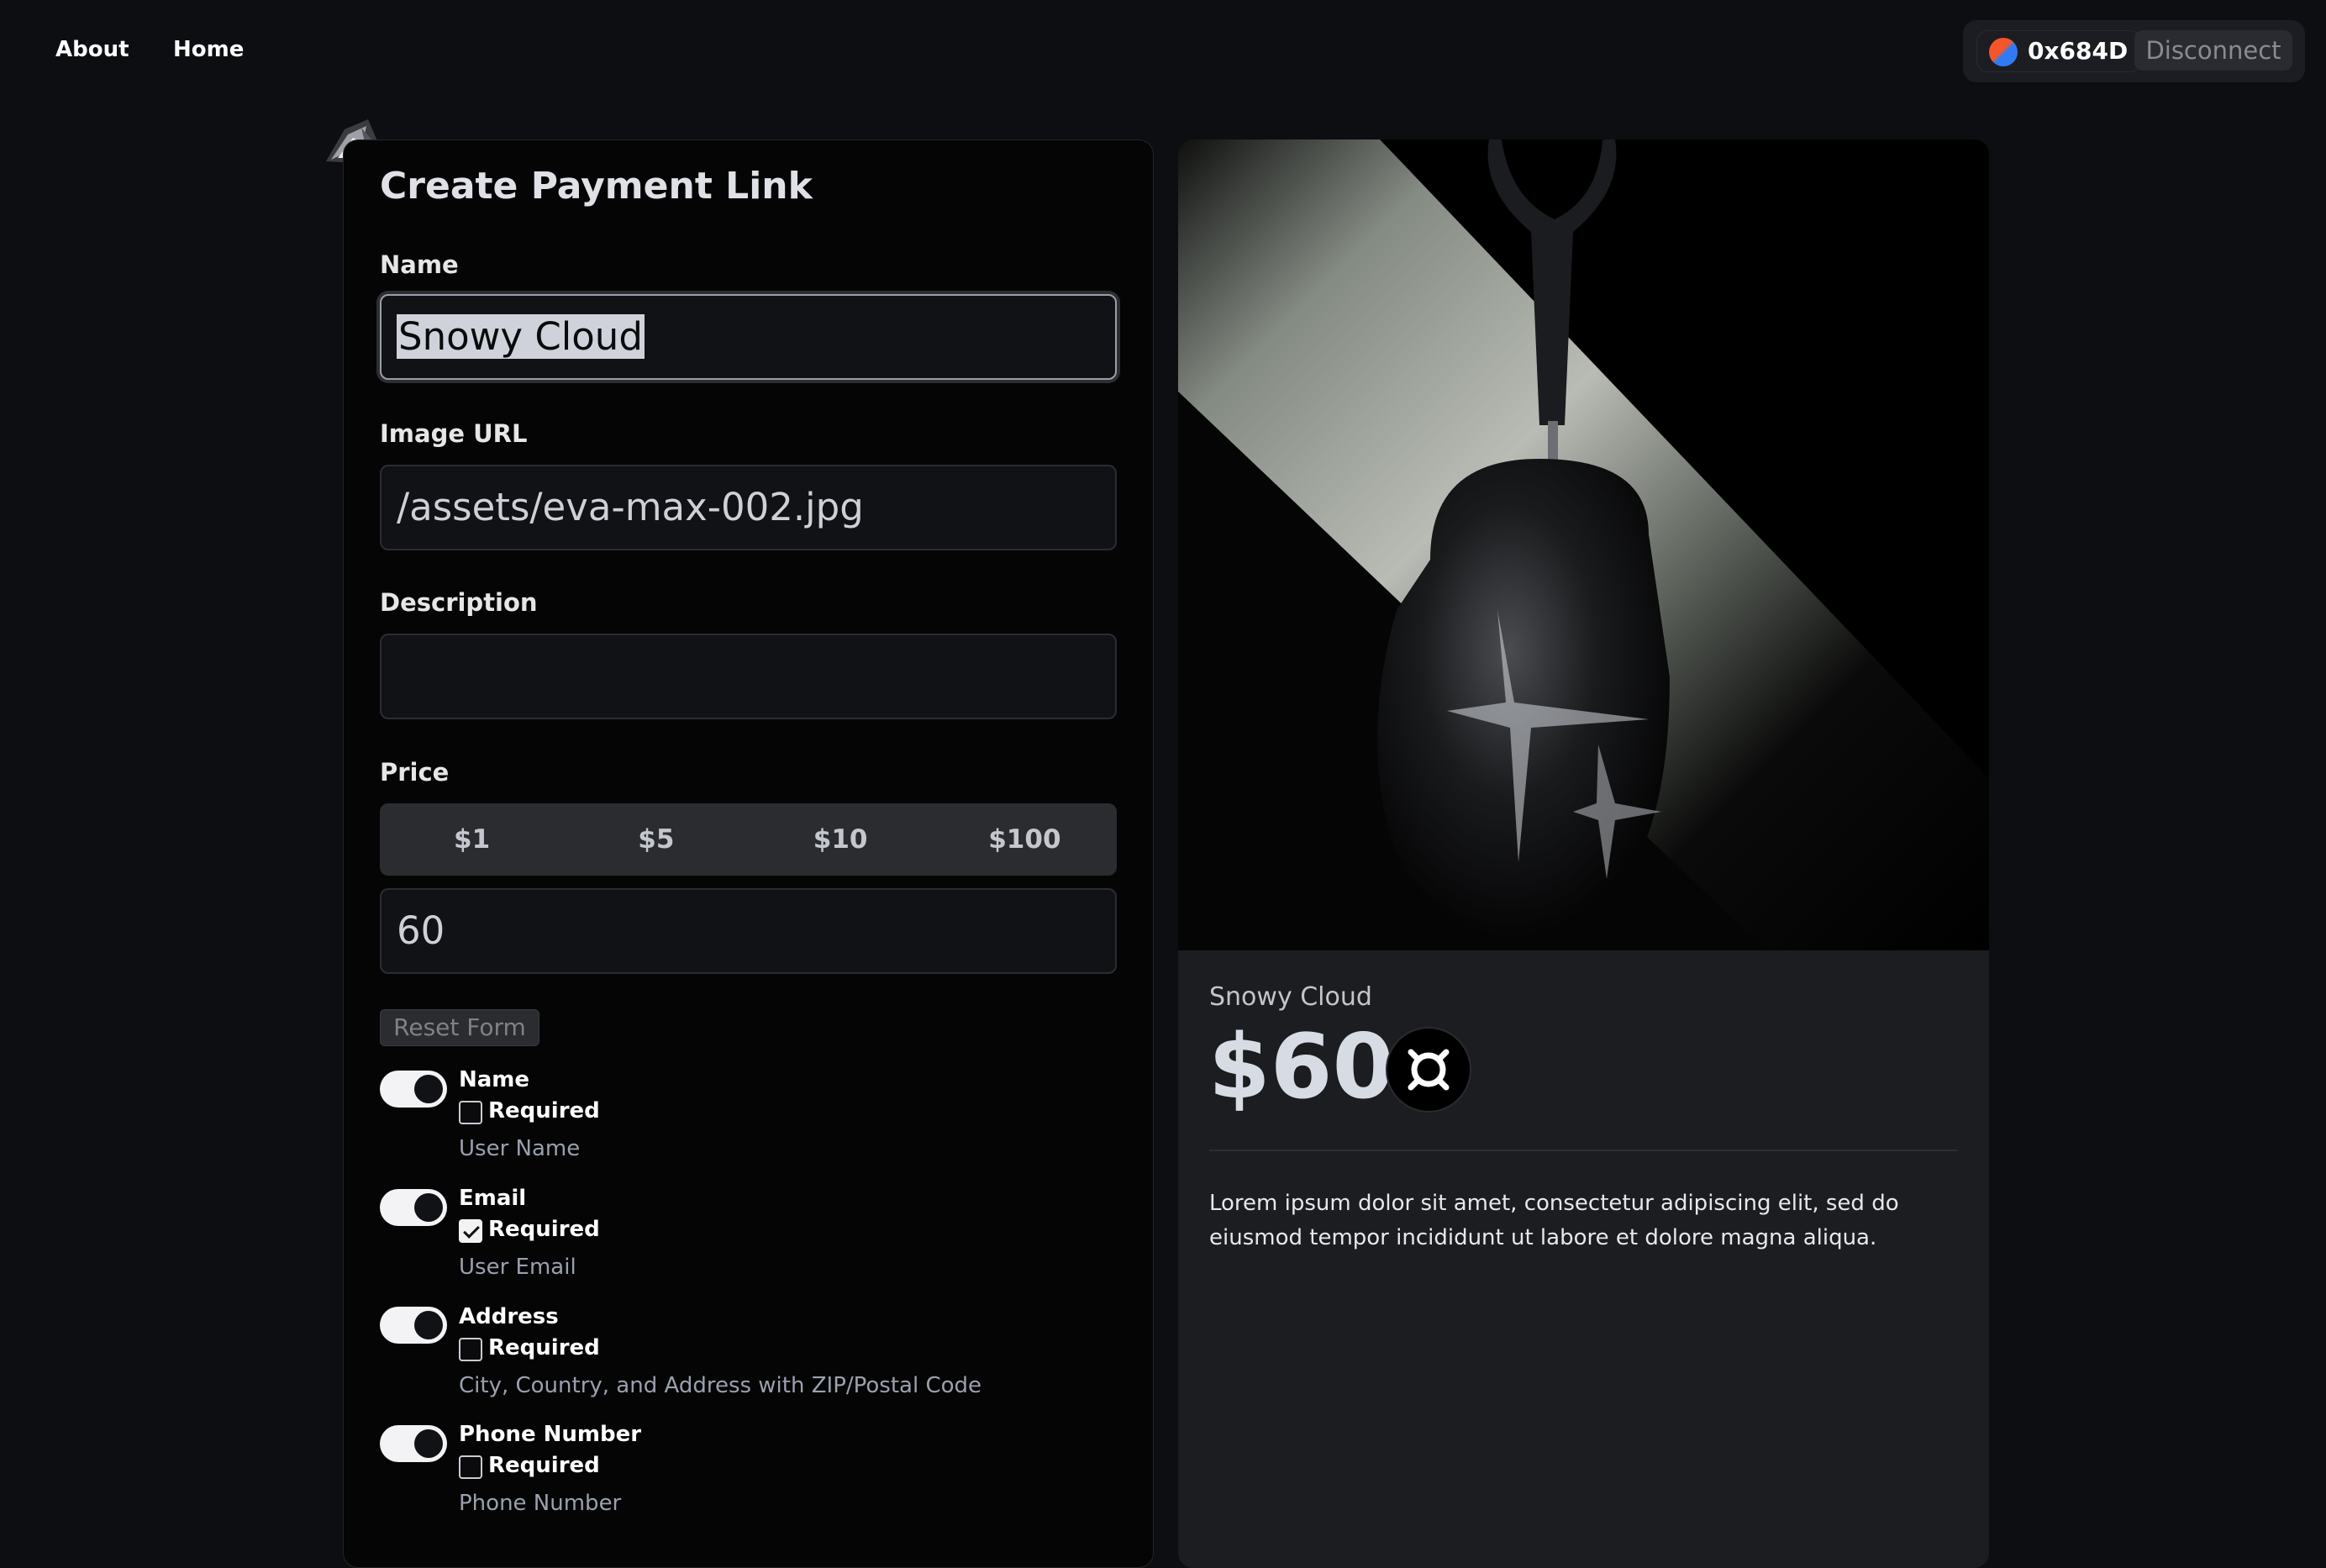 This screenshot has width=2326, height=1568. Describe the element at coordinates (1429, 1070) in the screenshot. I see `token-coin-icon` at that location.